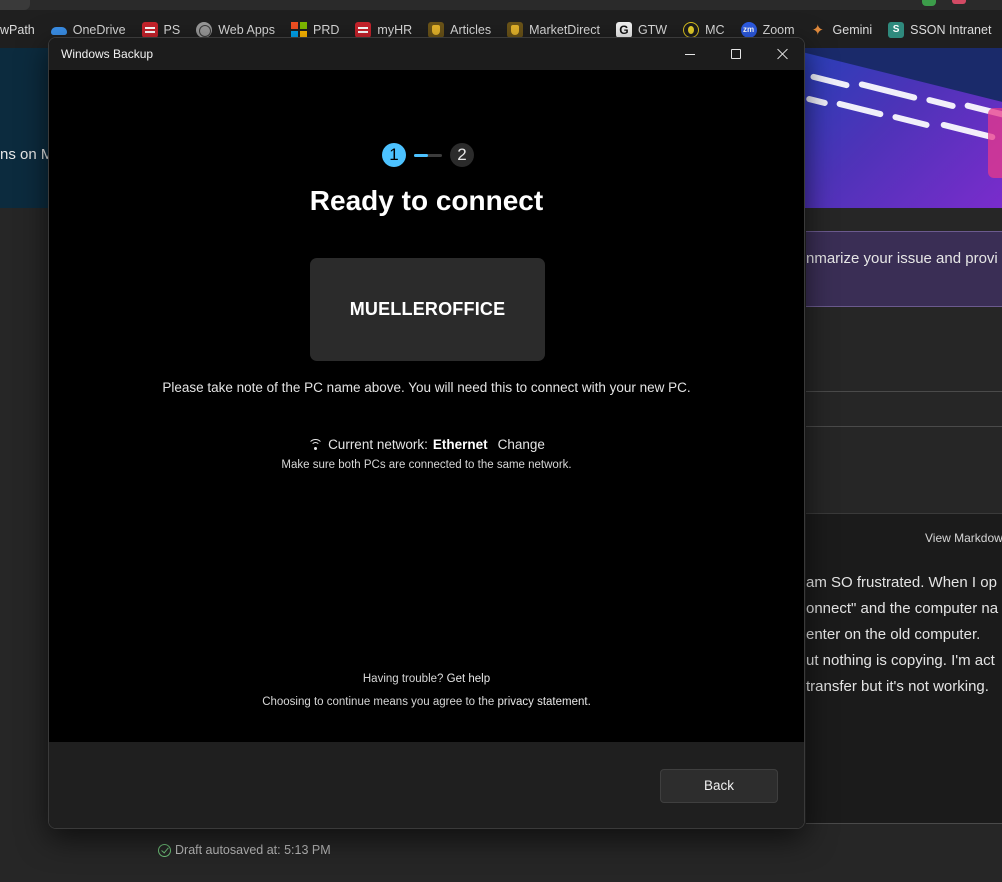 The width and height of the screenshot is (1002, 882). I want to click on bookmark-web-apps: Web Apps, so click(235, 30).